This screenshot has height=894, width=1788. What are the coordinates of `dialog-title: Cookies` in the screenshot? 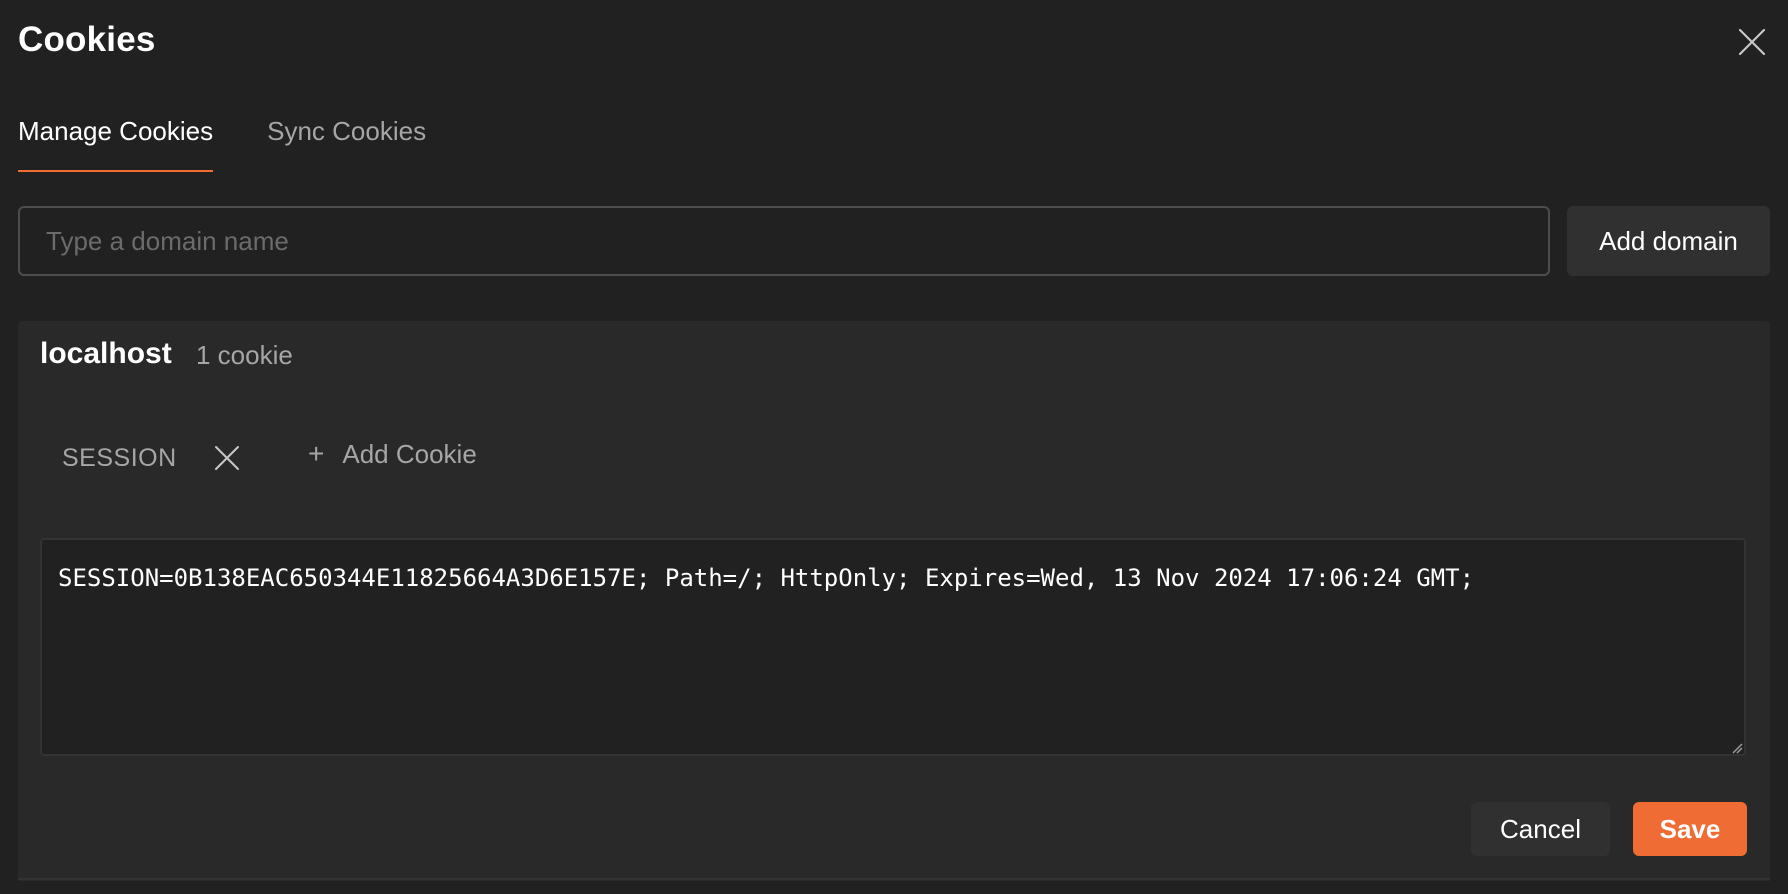 It's located at (87, 39).